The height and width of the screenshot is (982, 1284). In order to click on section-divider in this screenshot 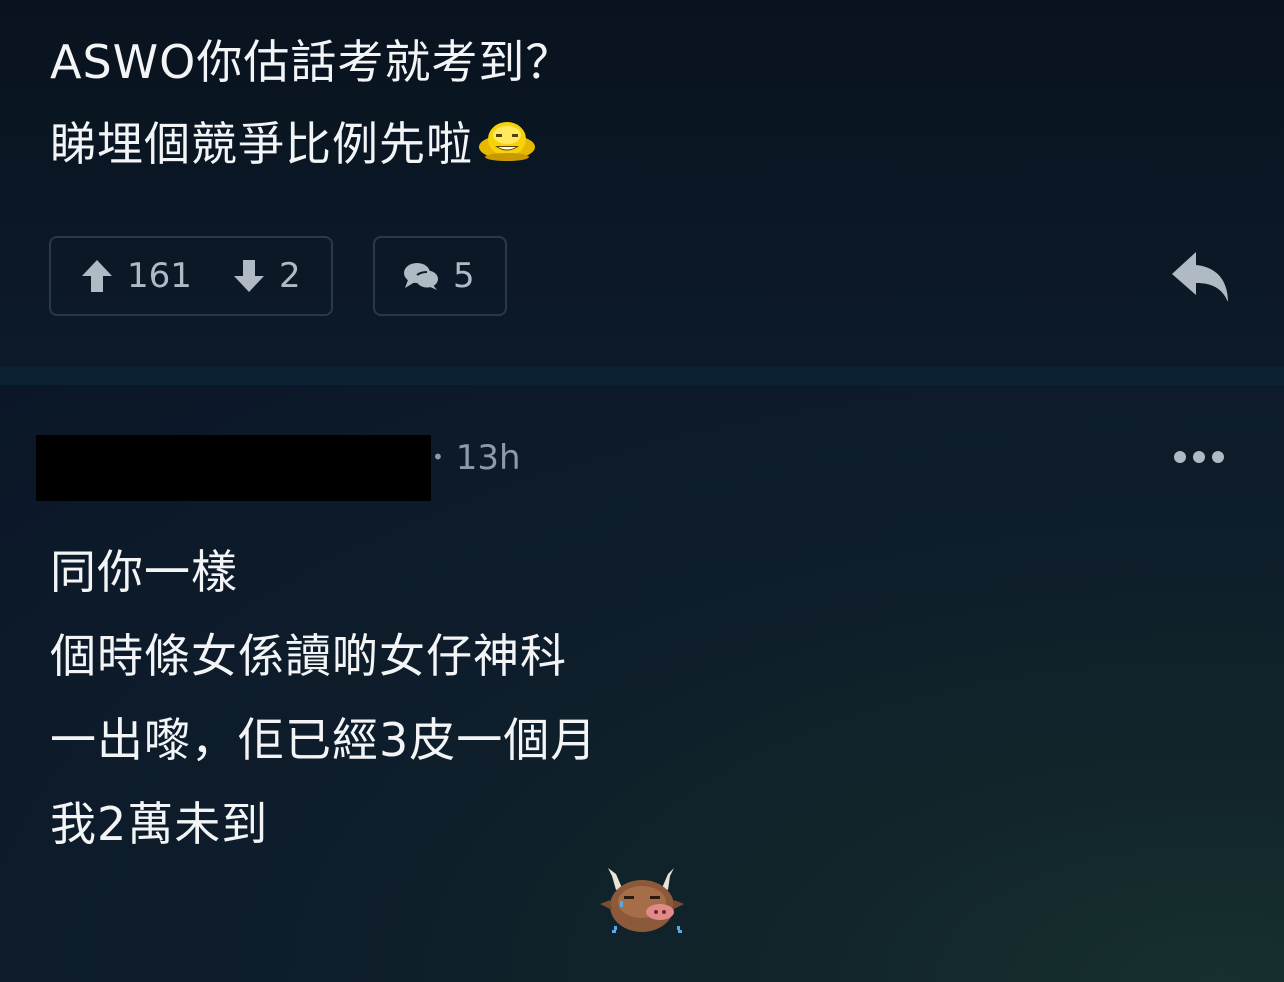, I will do `click(642, 376)`.